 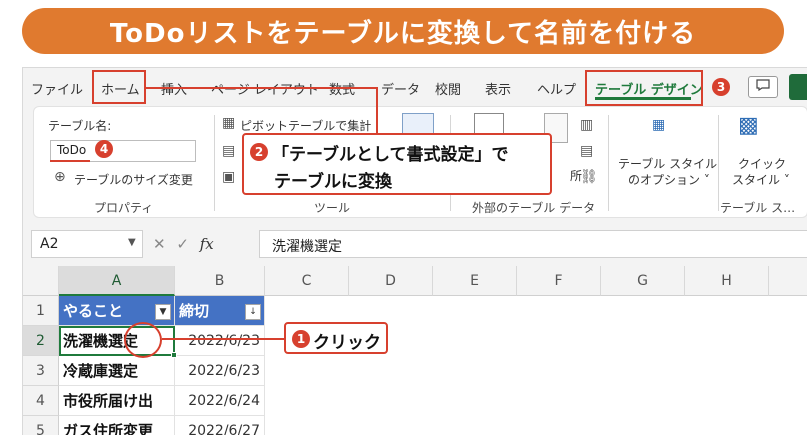 What do you see at coordinates (259, 152) in the screenshot?
I see `step-2-badge: 2` at bounding box center [259, 152].